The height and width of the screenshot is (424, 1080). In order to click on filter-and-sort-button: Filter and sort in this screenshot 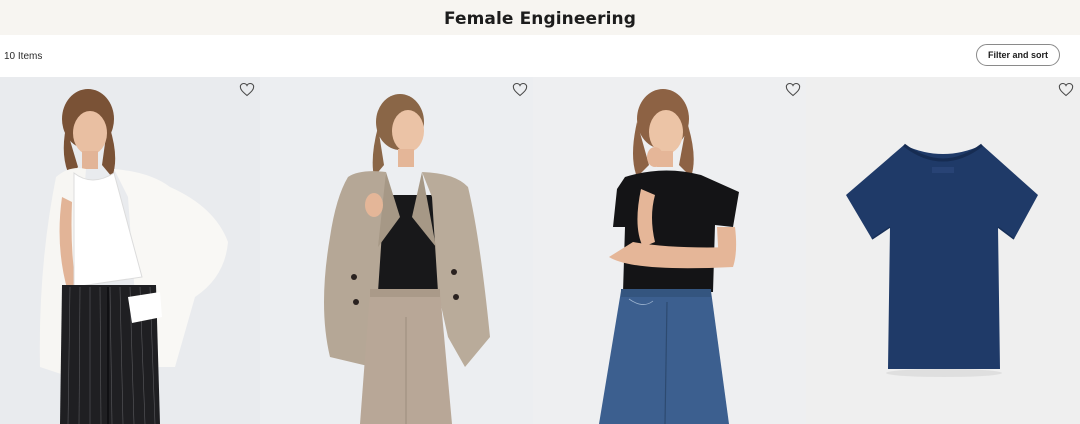, I will do `click(1018, 55)`.